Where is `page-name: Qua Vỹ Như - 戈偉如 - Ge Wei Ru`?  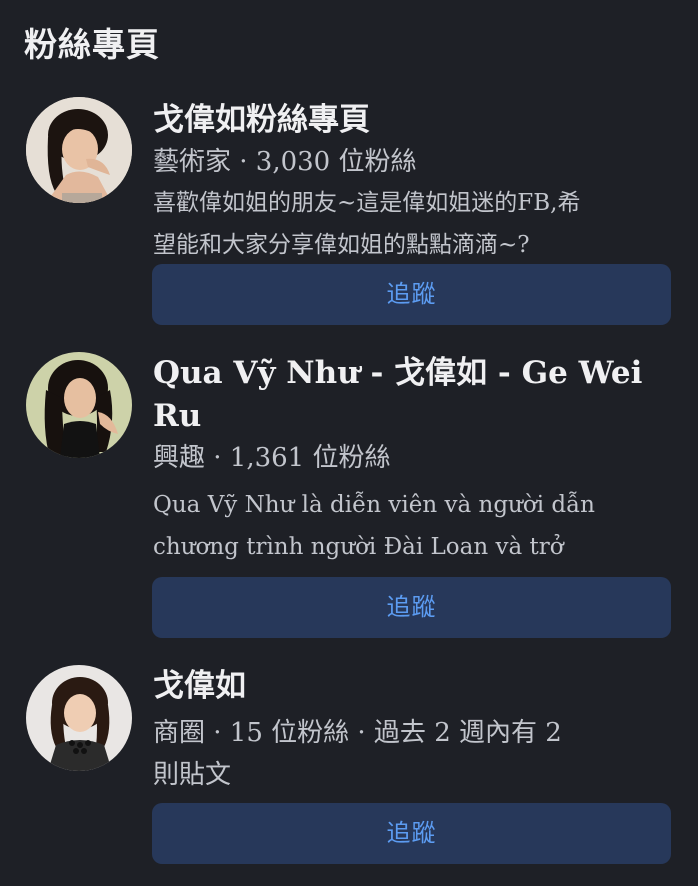
page-name: Qua Vỹ Như - 戈偉如 - Ge Wei Ru is located at coordinates (410, 395).